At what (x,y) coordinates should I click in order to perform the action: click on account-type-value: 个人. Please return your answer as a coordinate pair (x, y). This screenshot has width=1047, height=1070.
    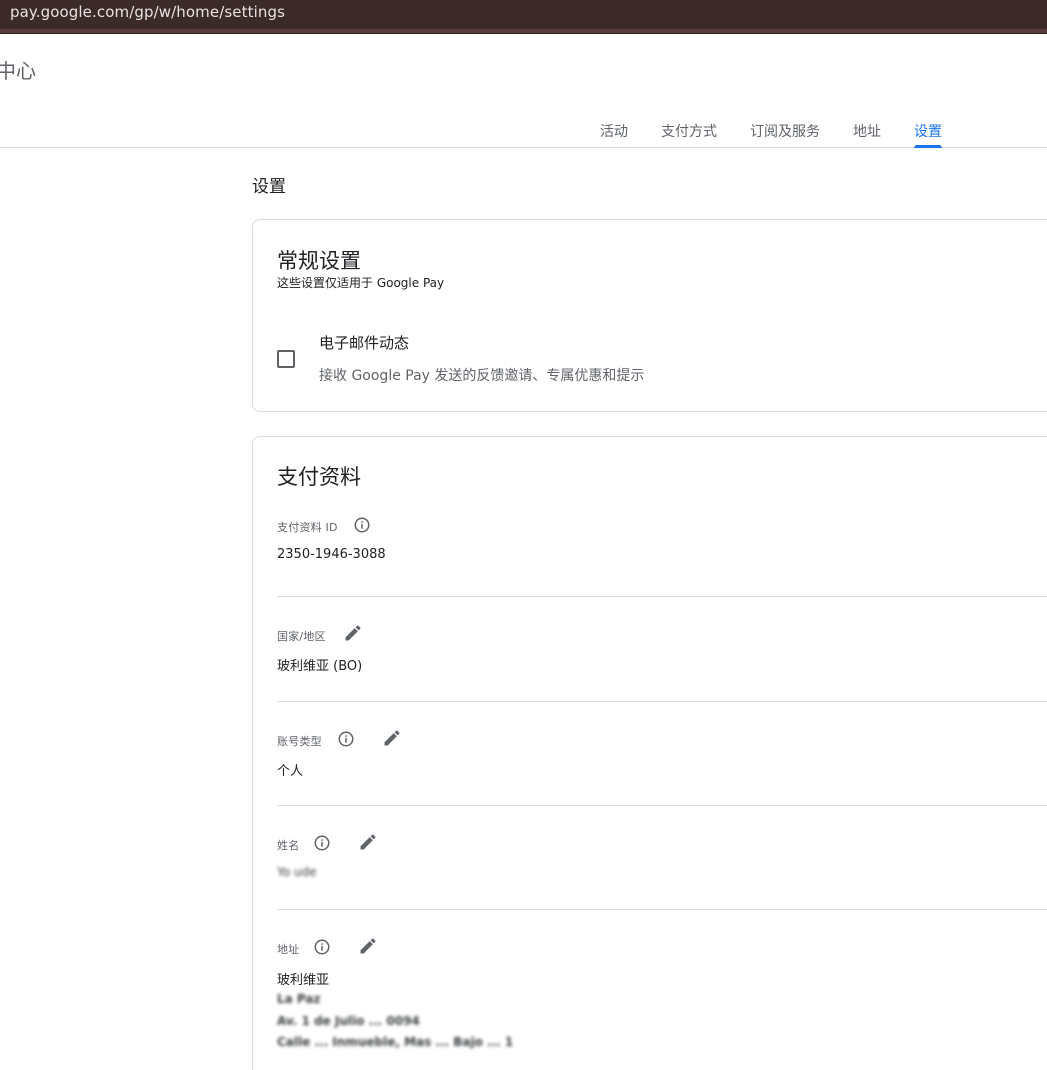
    Looking at the image, I should click on (290, 771).